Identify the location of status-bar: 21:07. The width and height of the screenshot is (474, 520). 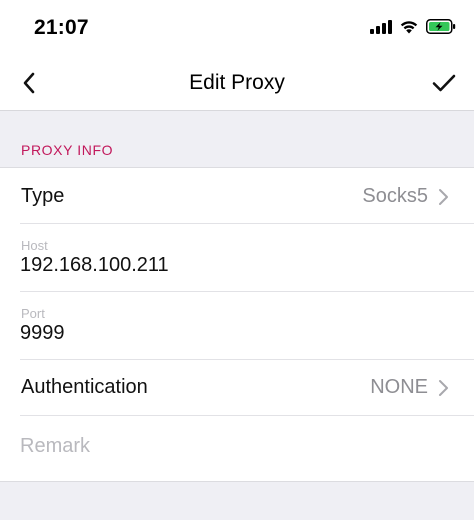
(237, 27).